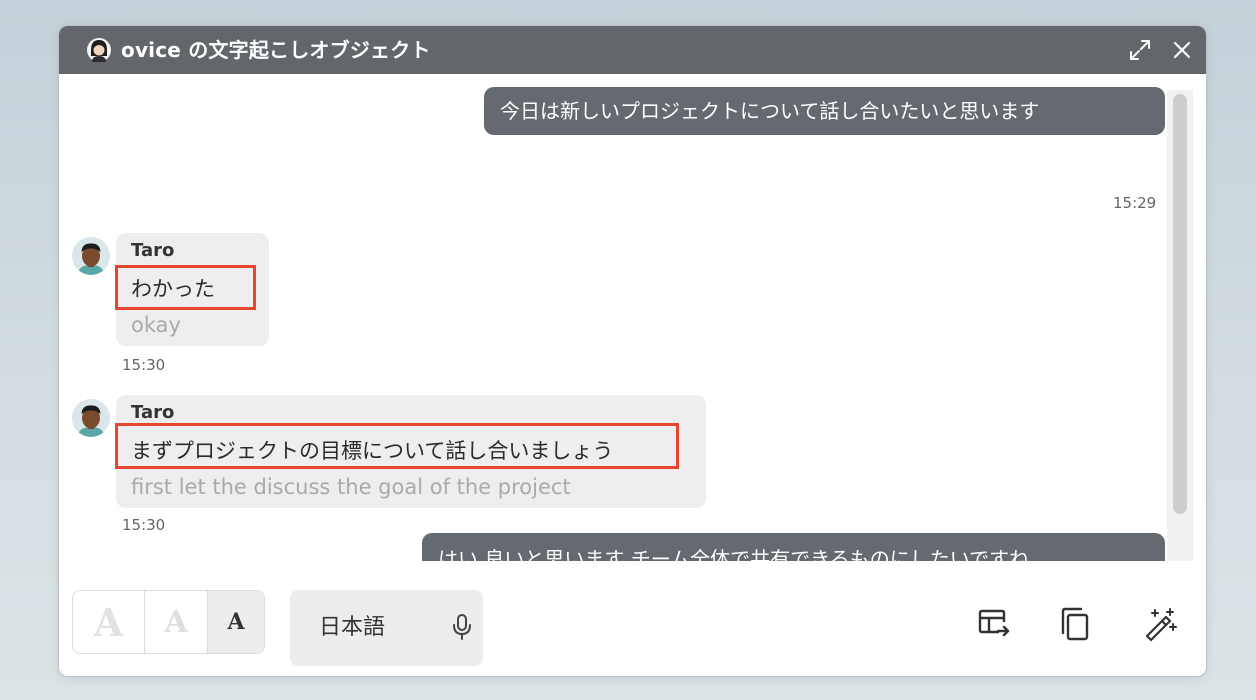 This screenshot has height=700, width=1256. I want to click on message-timestamp: 15:29, so click(1135, 203).